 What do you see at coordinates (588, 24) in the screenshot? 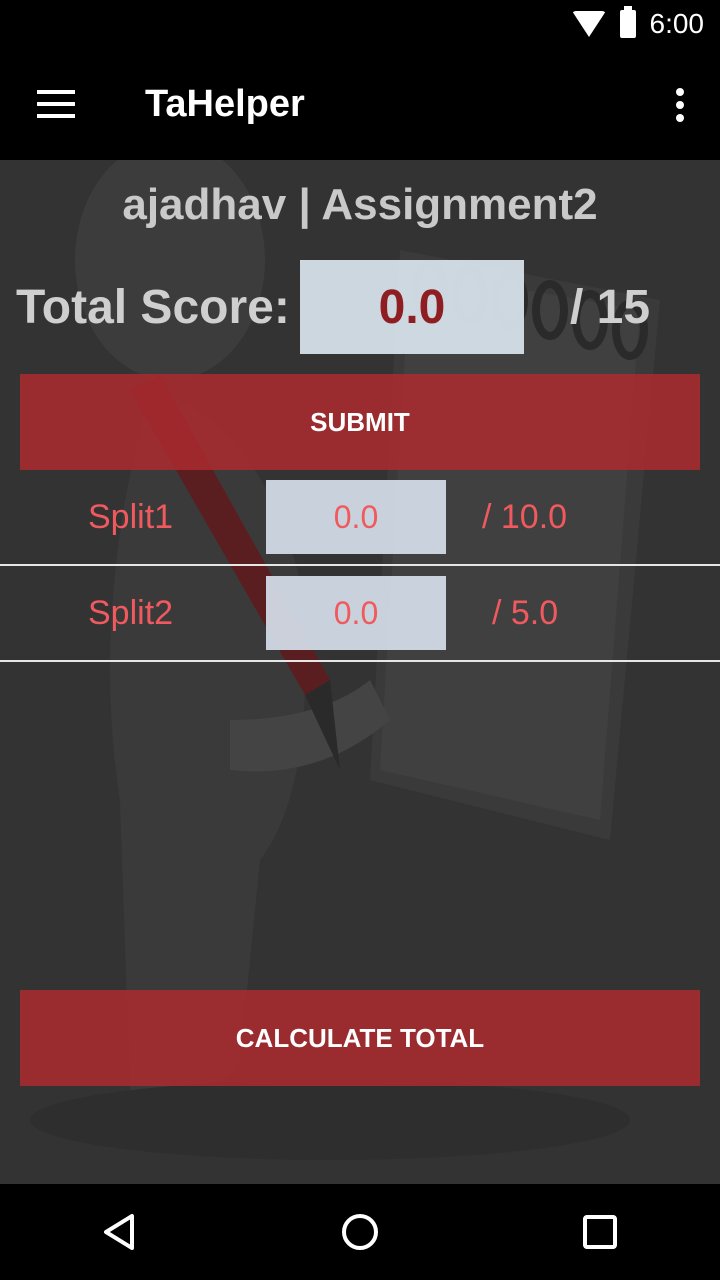
I see `wifi-icon` at bounding box center [588, 24].